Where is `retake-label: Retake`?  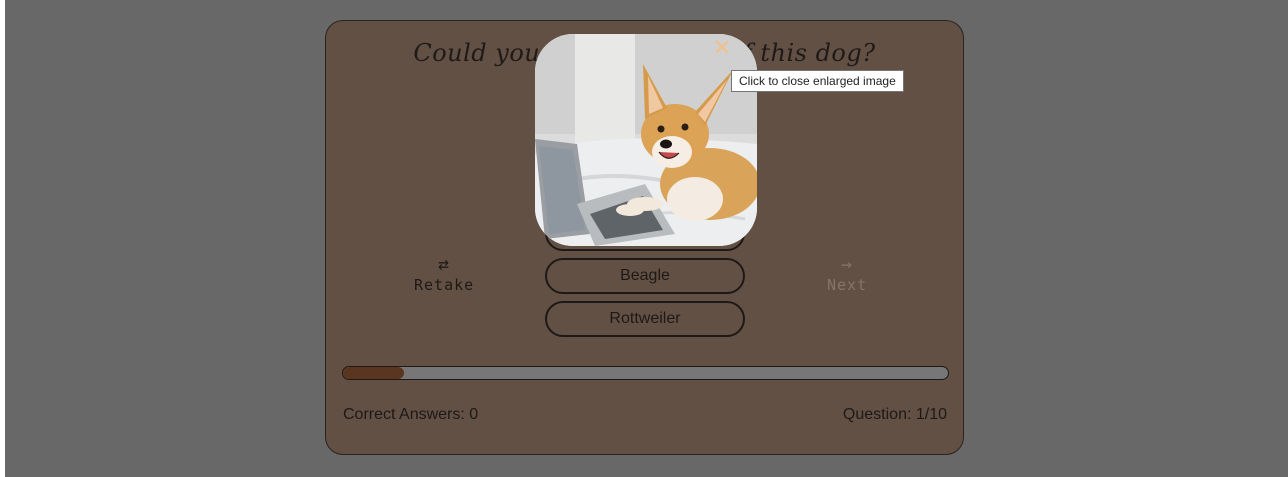 retake-label: Retake is located at coordinates (444, 285).